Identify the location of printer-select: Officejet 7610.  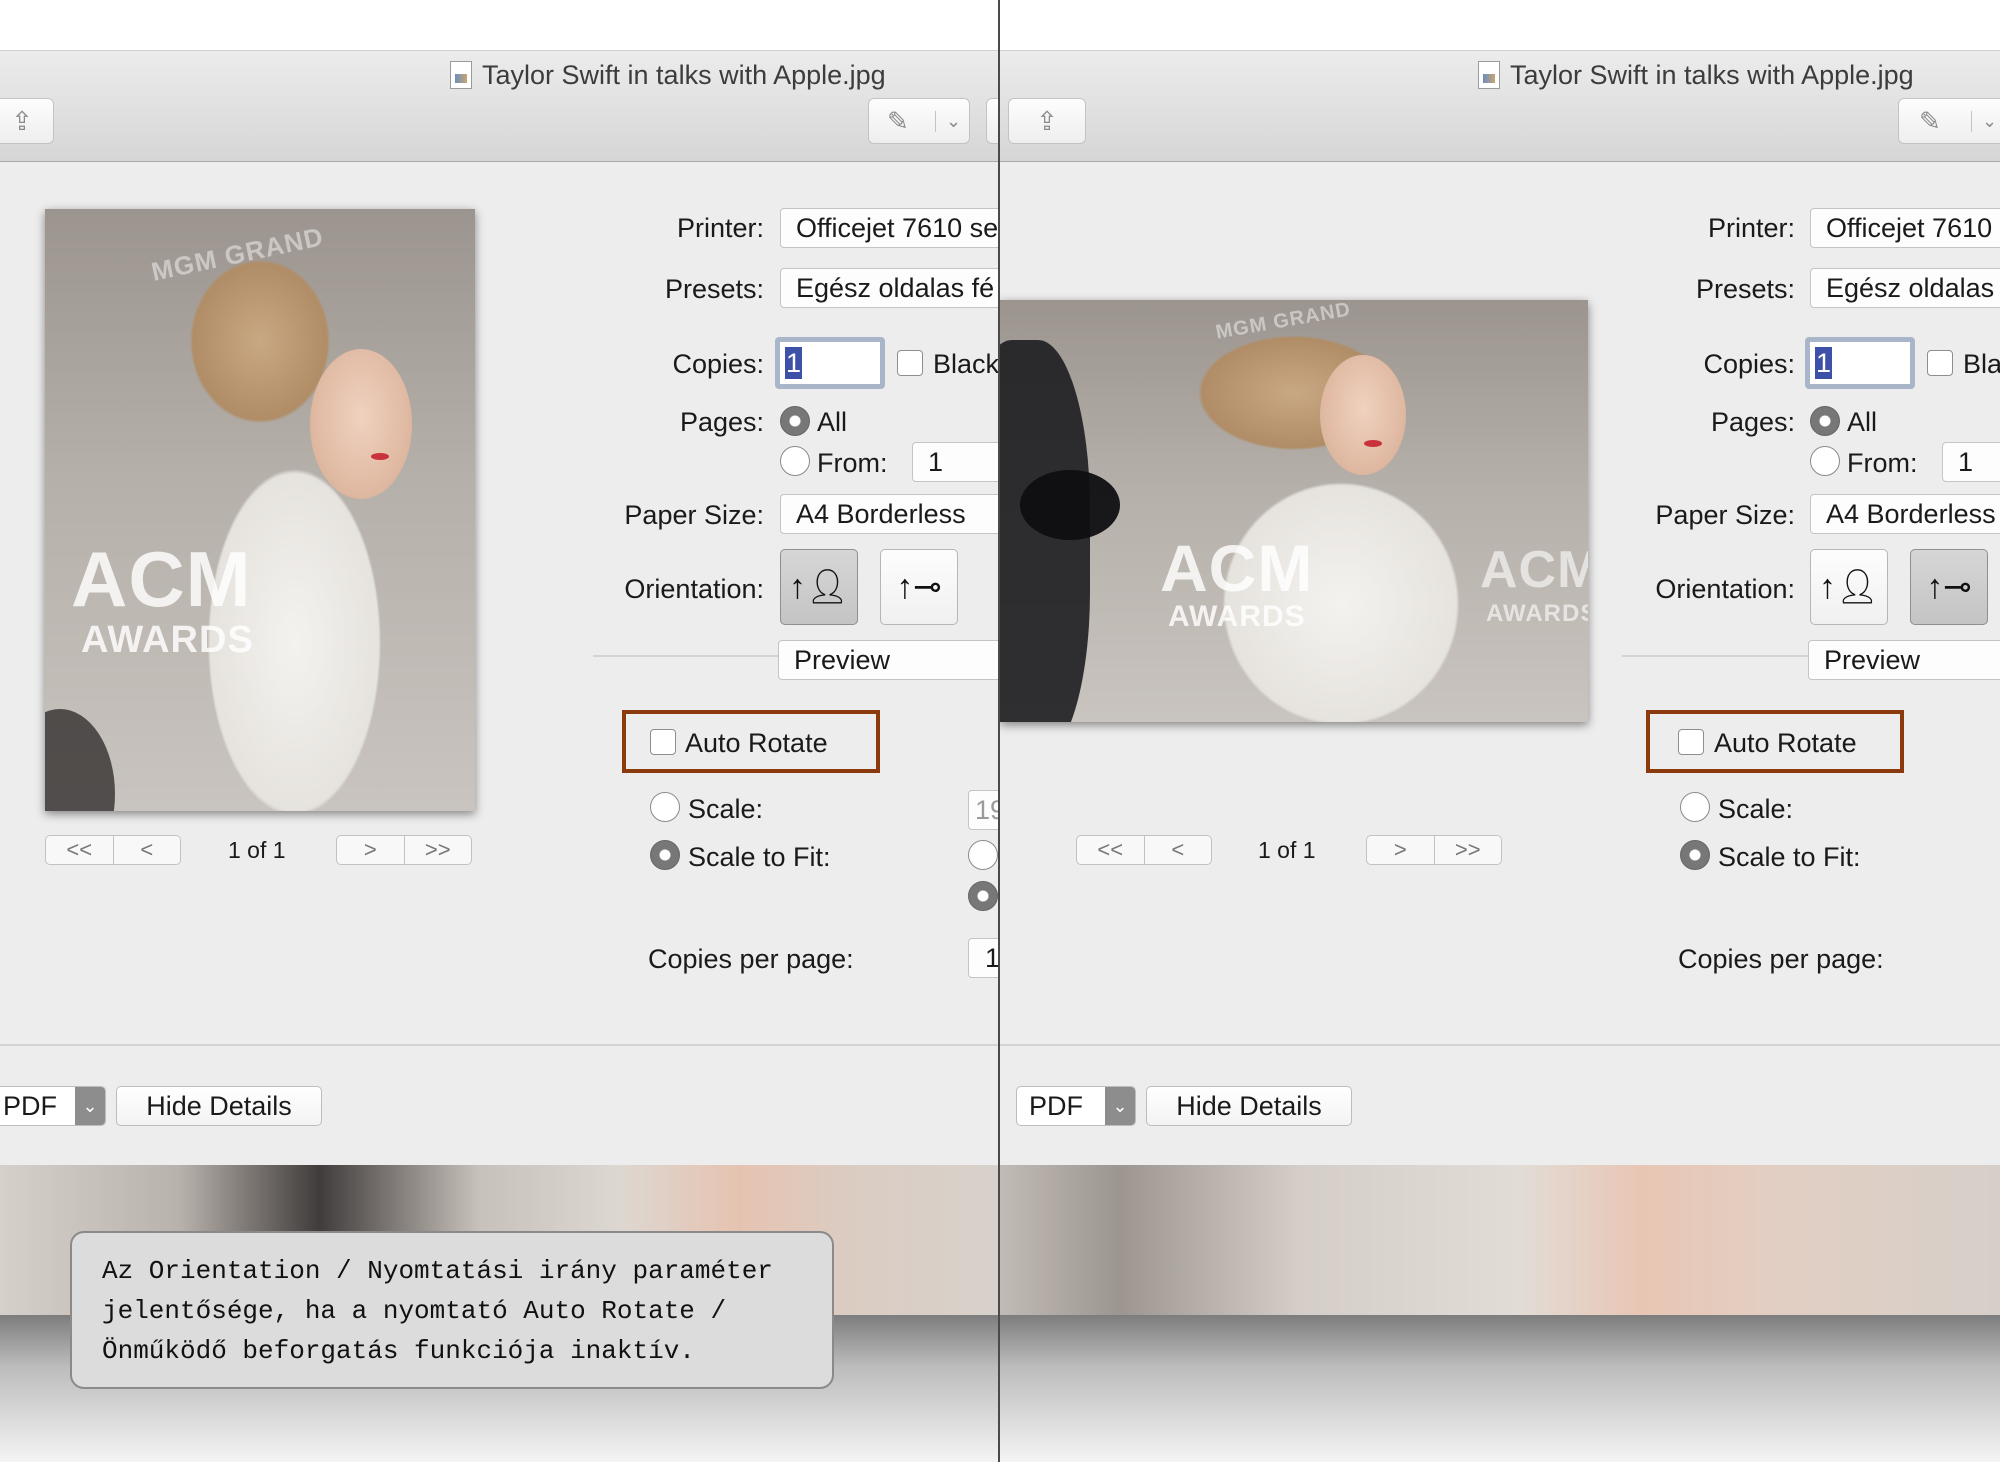
(1905, 228).